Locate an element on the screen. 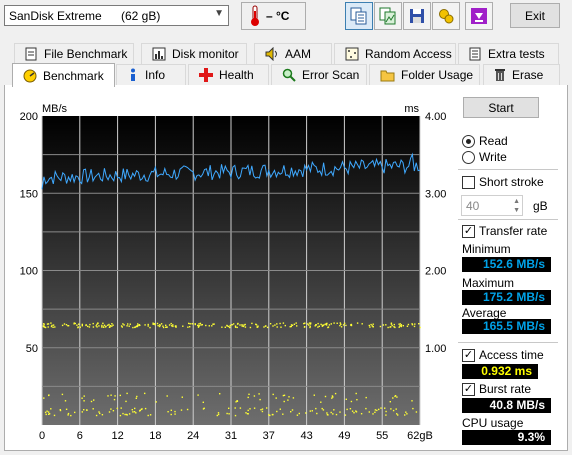 The width and height of the screenshot is (572, 455). short-stroke-option: Short stroke is located at coordinates (503, 182).